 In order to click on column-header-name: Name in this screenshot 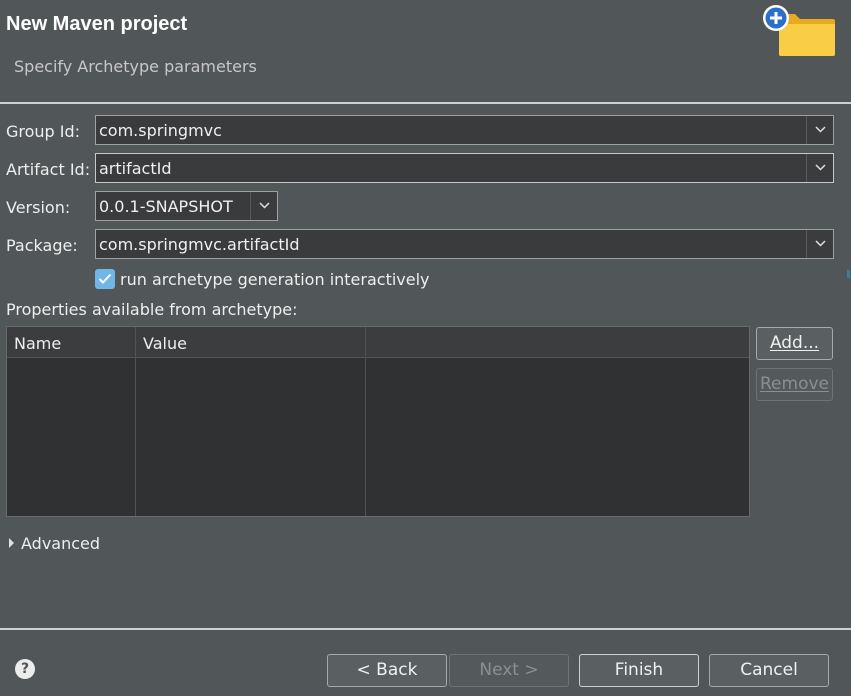, I will do `click(37, 343)`.